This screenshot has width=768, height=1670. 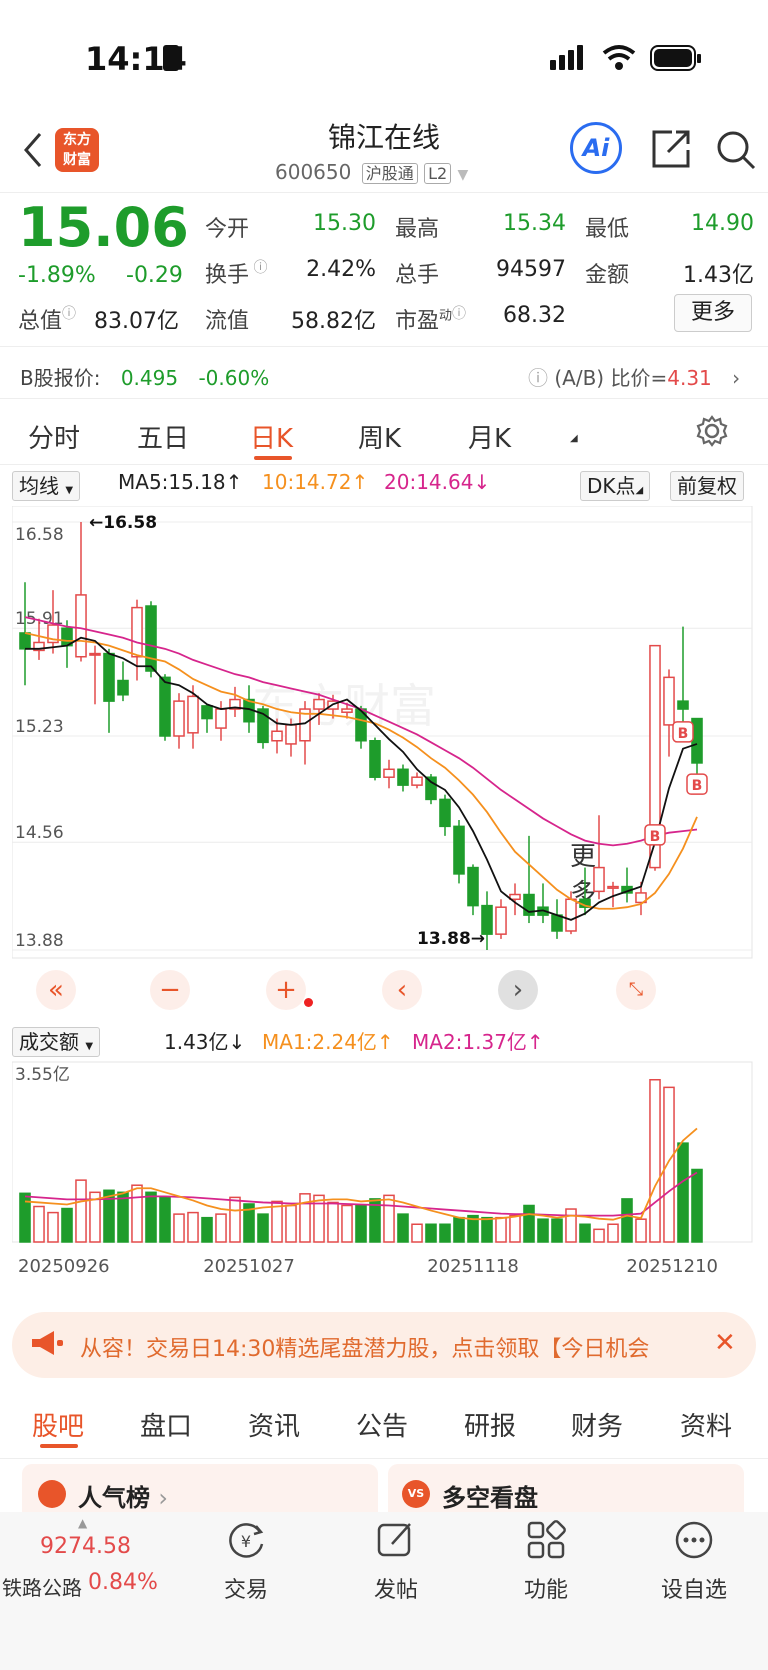 What do you see at coordinates (671, 151) in the screenshot?
I see `share-icon` at bounding box center [671, 151].